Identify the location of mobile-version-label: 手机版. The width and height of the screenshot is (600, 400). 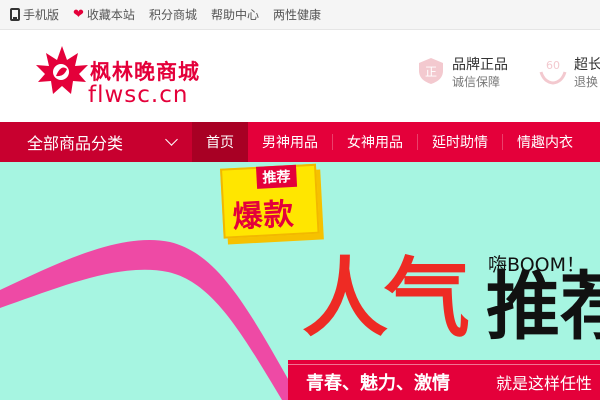
(41, 15).